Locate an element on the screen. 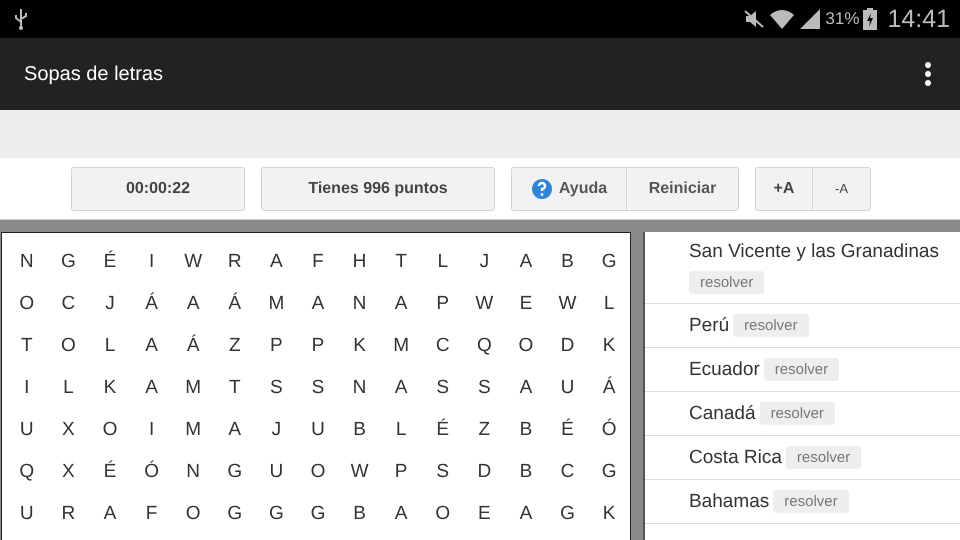 This screenshot has height=540, width=960. grid-letter: H is located at coordinates (359, 262).